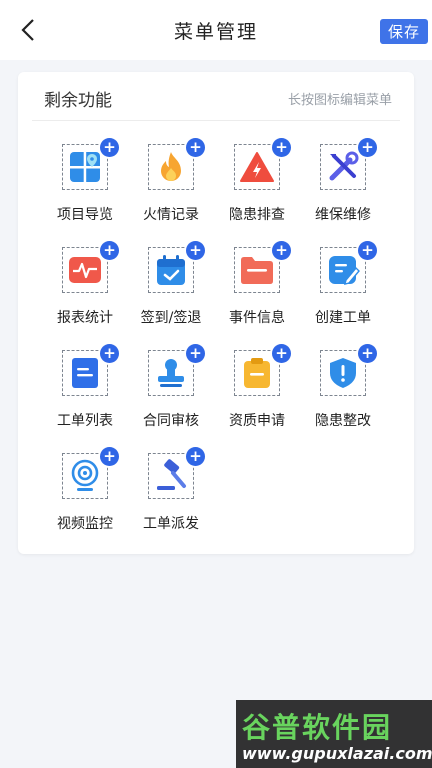 The width and height of the screenshot is (432, 768). I want to click on pulse-chart-icon, so click(85, 270).